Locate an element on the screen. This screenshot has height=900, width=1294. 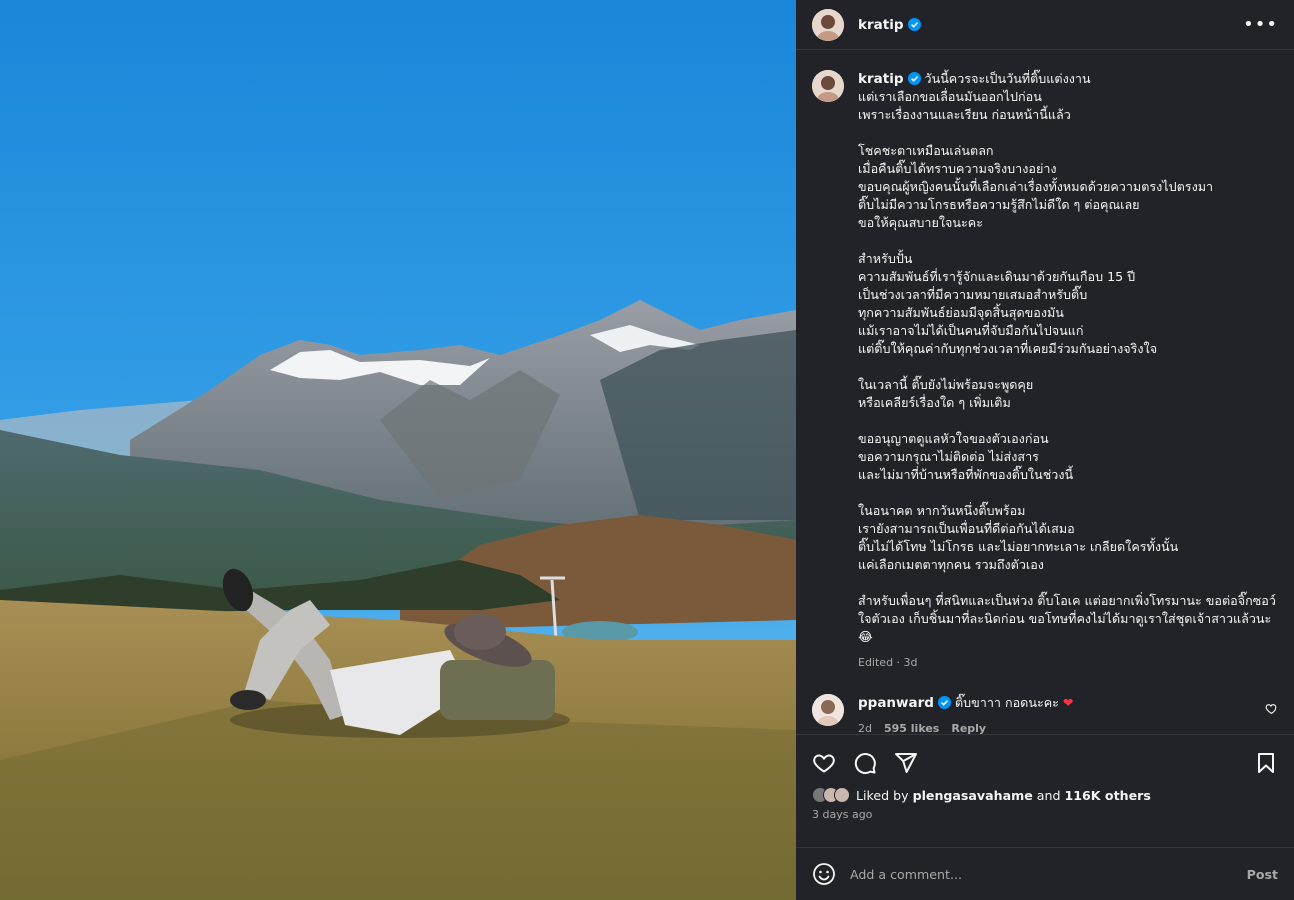
author-avatar is located at coordinates (828, 24).